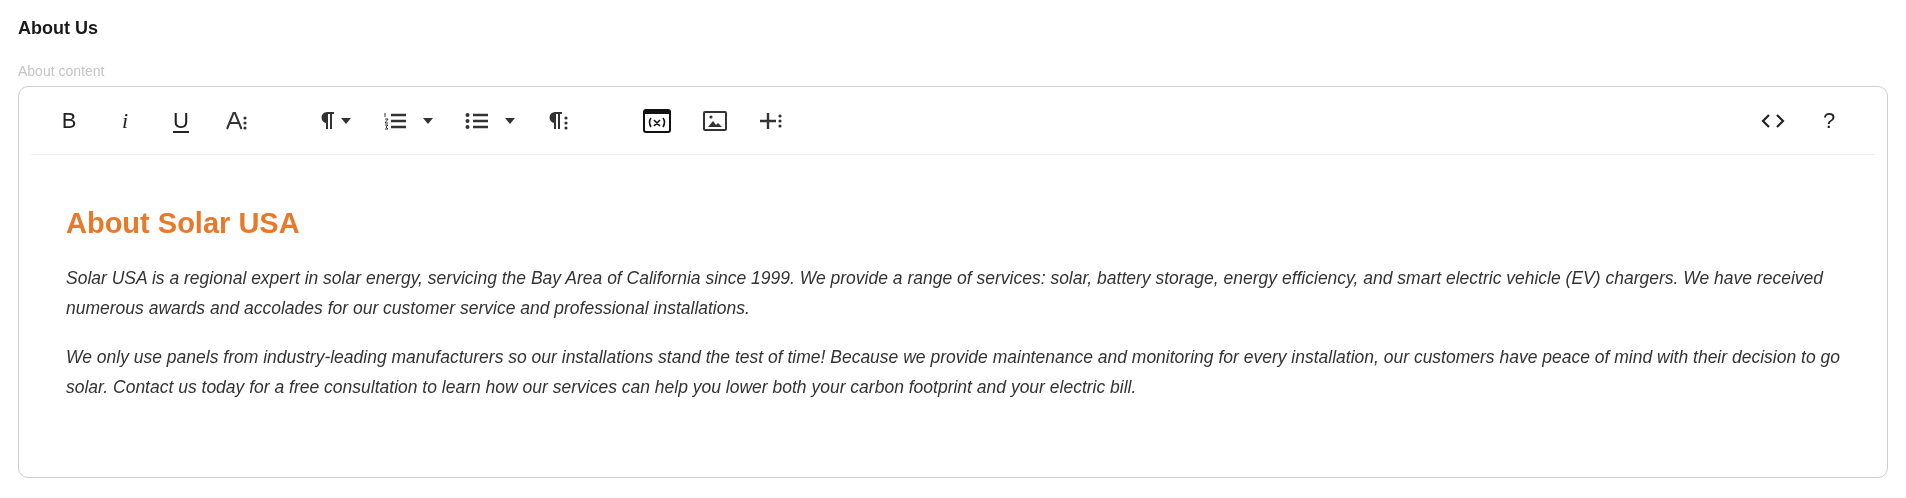 This screenshot has width=1906, height=498. What do you see at coordinates (125, 120) in the screenshot?
I see `italic-button: i` at bounding box center [125, 120].